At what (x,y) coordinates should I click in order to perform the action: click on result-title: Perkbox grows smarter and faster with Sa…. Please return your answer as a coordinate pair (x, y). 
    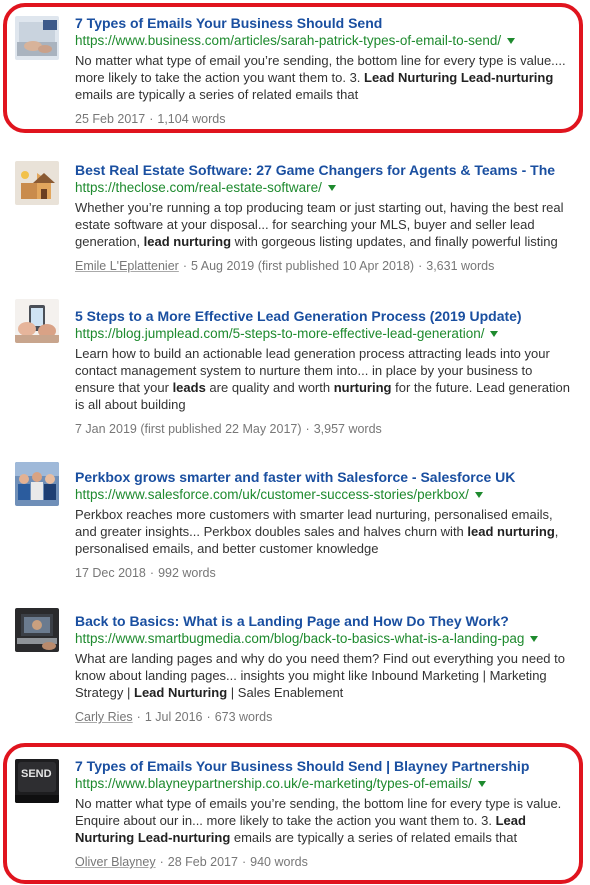
    Looking at the image, I should click on (325, 477).